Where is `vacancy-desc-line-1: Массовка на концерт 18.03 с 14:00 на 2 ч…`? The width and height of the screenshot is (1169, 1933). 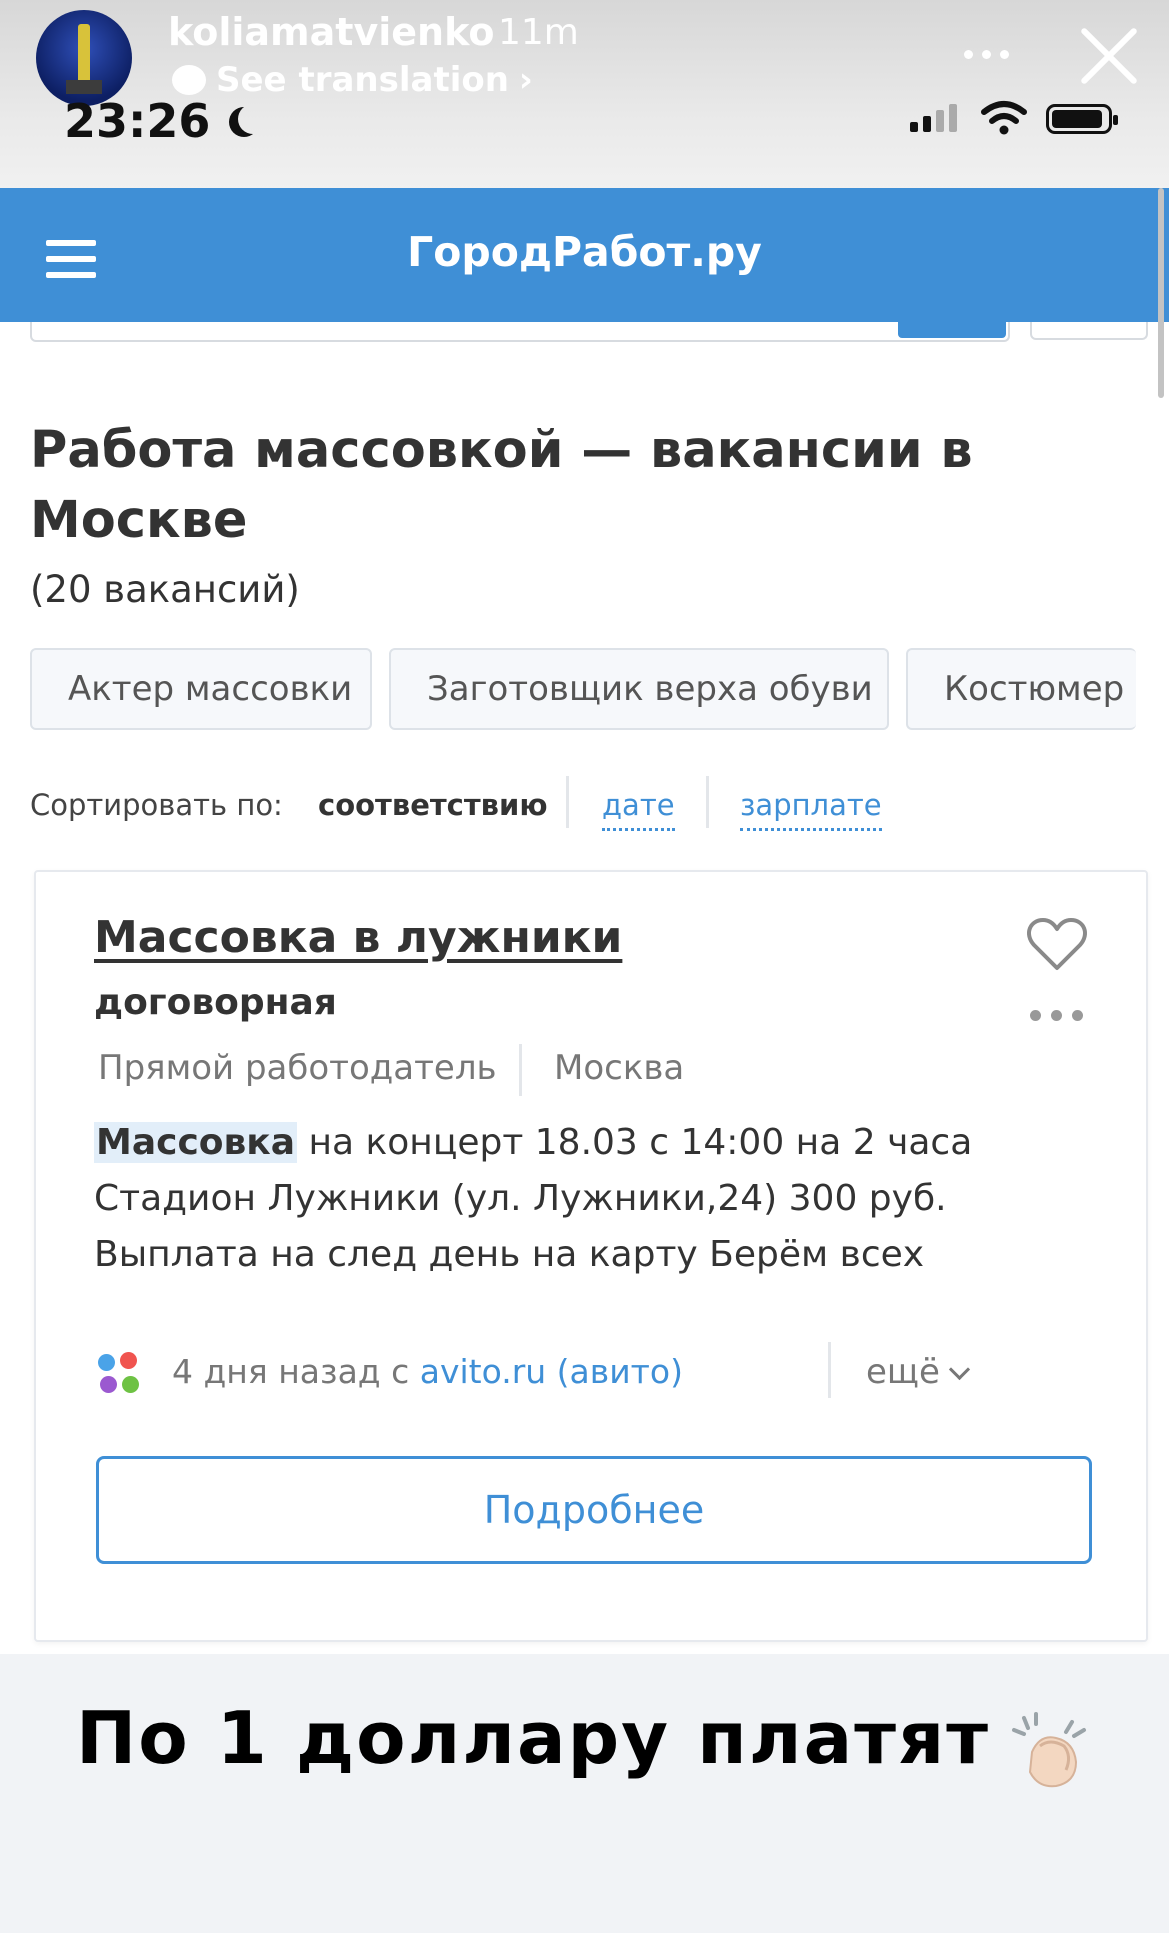 vacancy-desc-line-1: Массовка на концерт 18.03 с 14:00 на 2 ч… is located at coordinates (594, 1142).